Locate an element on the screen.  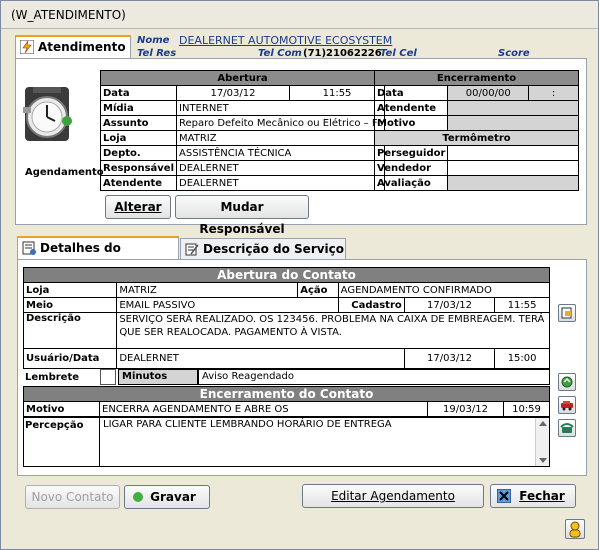
editar-agendamento-label: Editar Agendamento is located at coordinates (393, 496).